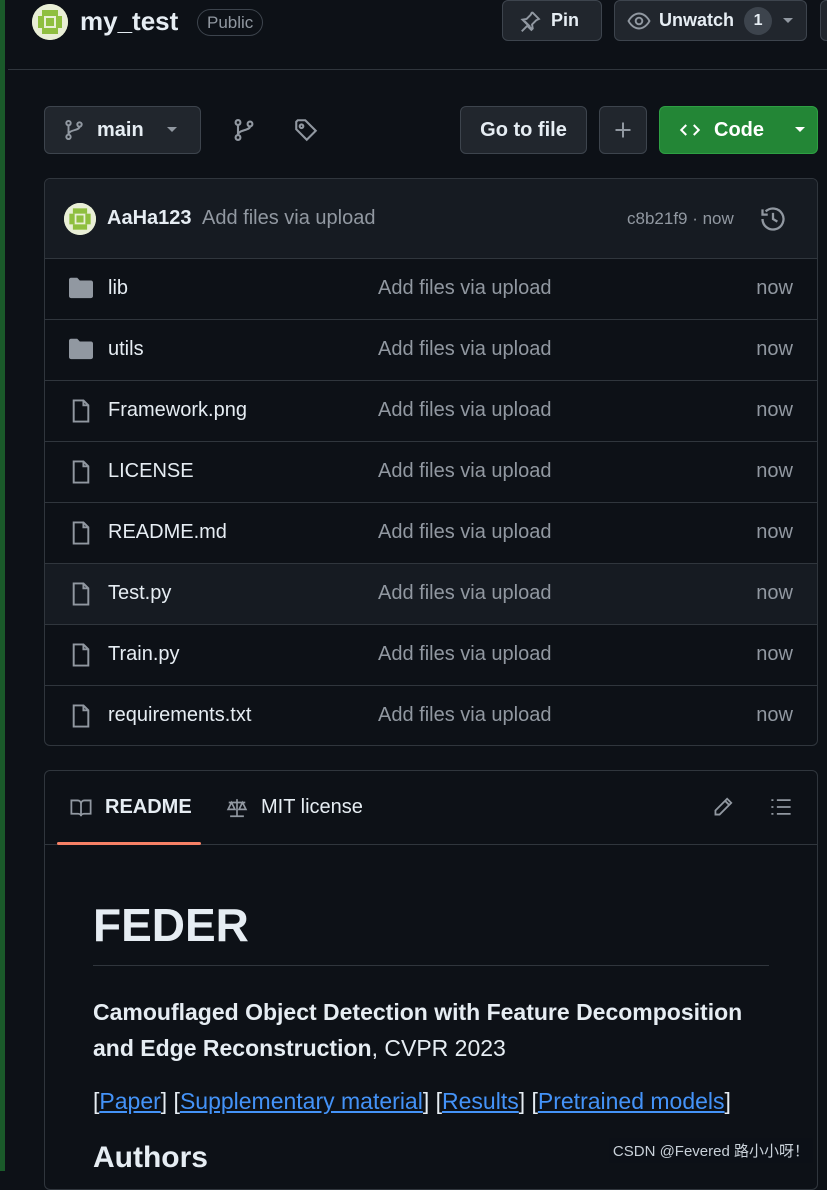  Describe the element at coordinates (480, 1101) in the screenshot. I see `results-link: Results` at that location.